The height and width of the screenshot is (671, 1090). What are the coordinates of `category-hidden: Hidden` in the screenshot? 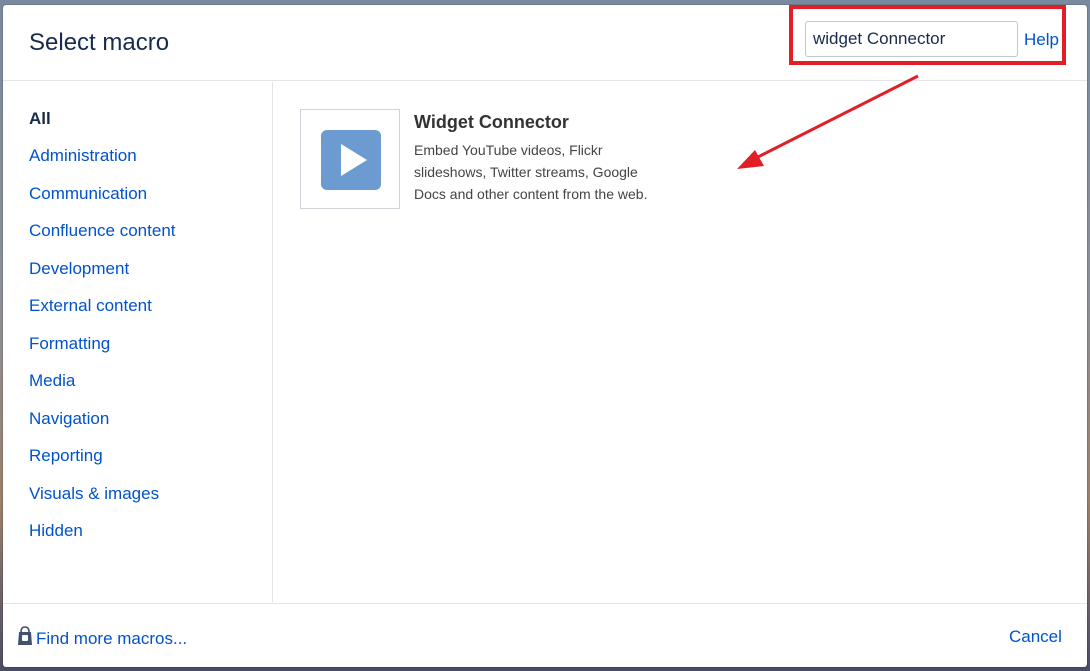 It's located at (56, 531).